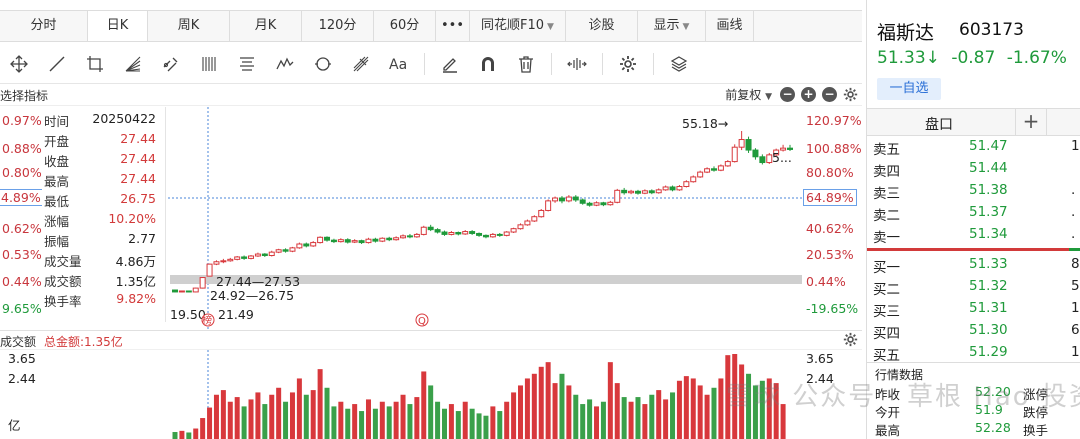 The image size is (1080, 439). Describe the element at coordinates (24, 95) in the screenshot. I see `indicator-select: 选择指标` at that location.